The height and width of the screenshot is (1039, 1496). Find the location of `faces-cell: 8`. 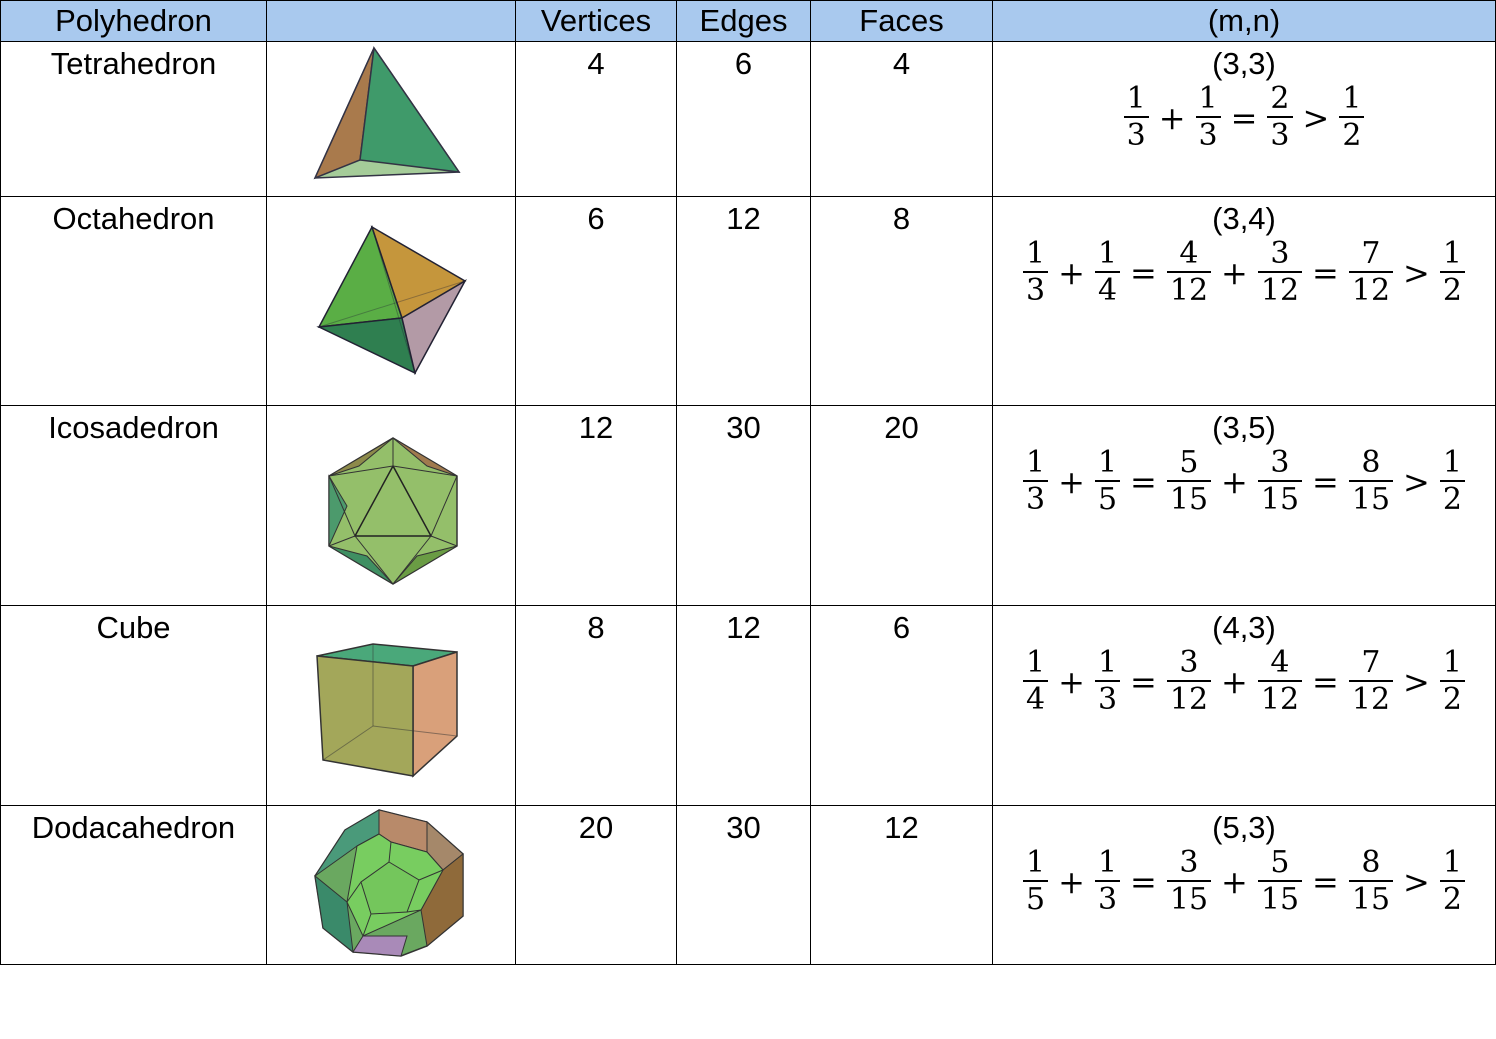

faces-cell: 8 is located at coordinates (901, 301).